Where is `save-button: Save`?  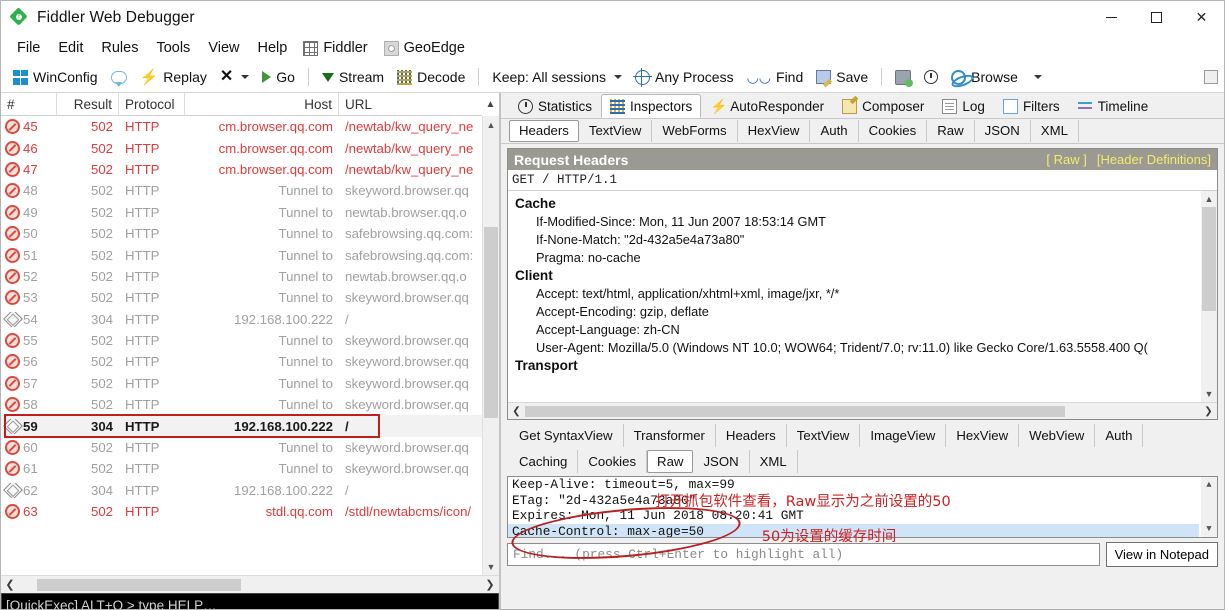 save-button: Save is located at coordinates (842, 77).